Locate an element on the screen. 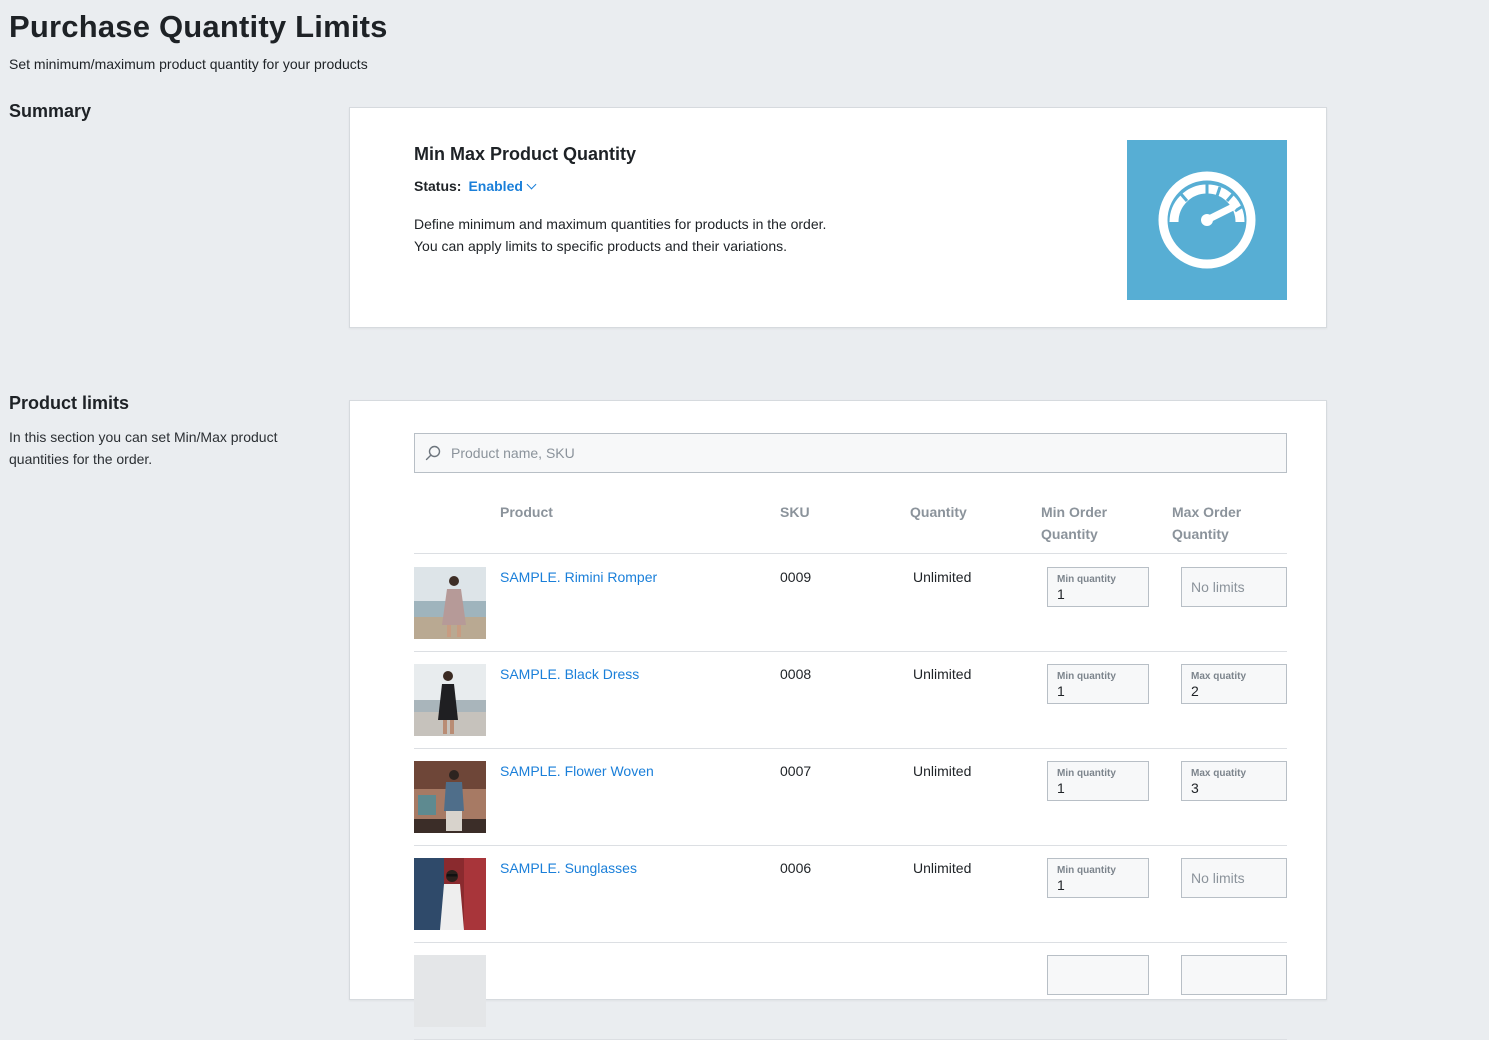 This screenshot has width=1489, height=1040. status-value: Enabled is located at coordinates (495, 186).